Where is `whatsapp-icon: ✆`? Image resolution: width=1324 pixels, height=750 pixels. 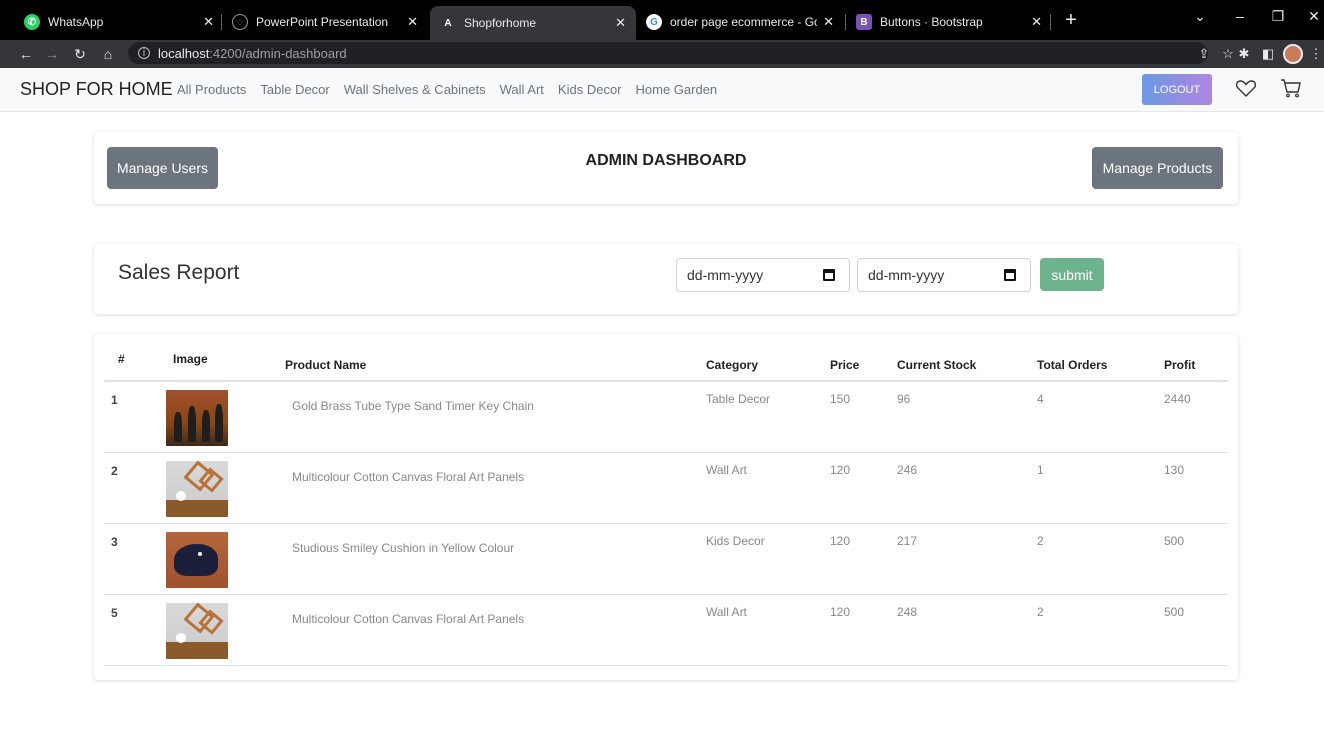 whatsapp-icon: ✆ is located at coordinates (32, 22).